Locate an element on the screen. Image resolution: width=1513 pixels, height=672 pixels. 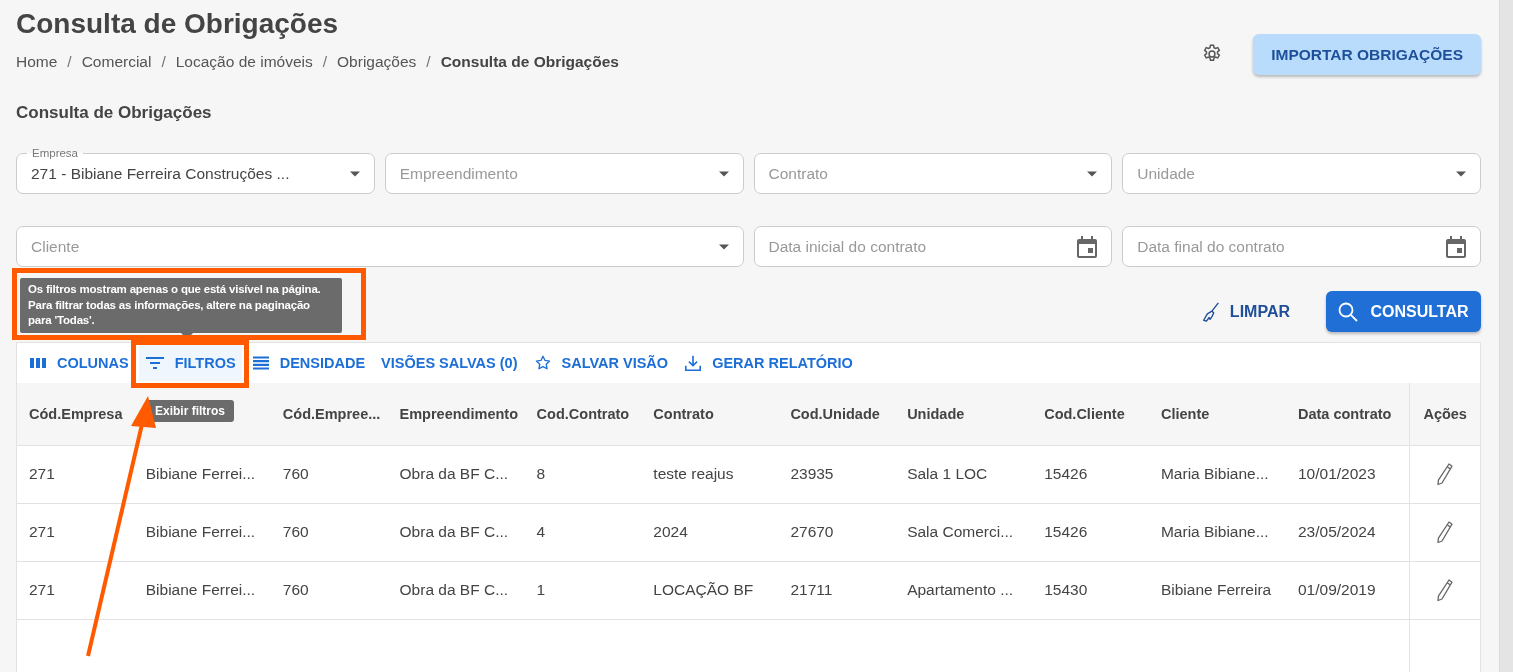
column-header: Cod.Cliente is located at coordinates (1084, 413).